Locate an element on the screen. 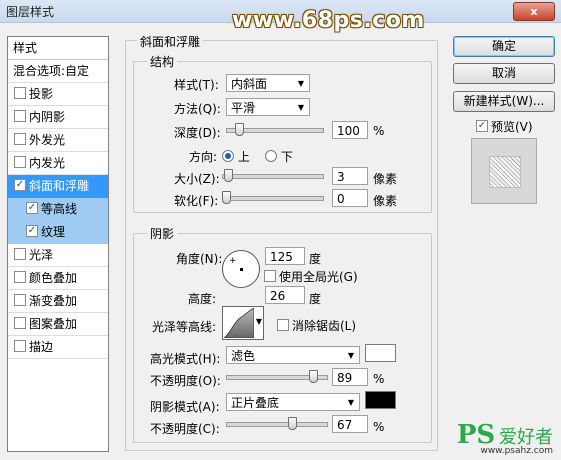 This screenshot has height=460, width=561. anti-alias-checkbox is located at coordinates (283, 325).